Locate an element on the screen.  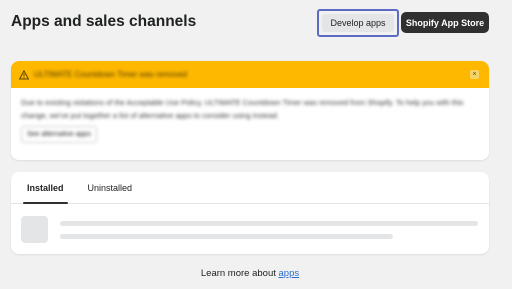
learn-more-text: Learn more about apps is located at coordinates (250, 273).